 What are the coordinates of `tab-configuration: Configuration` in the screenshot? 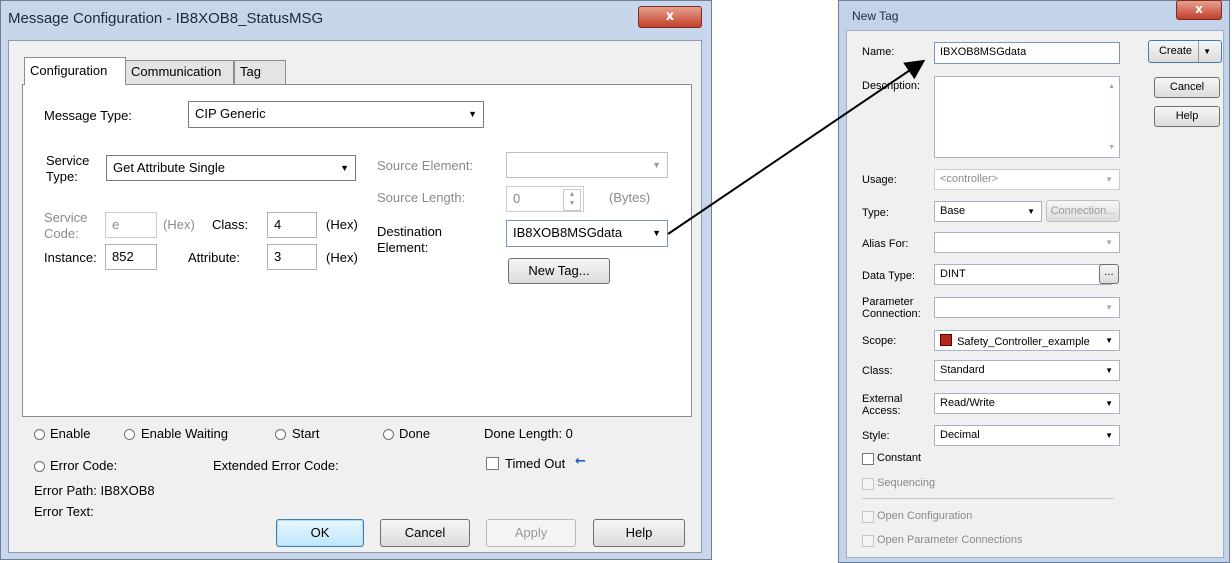 It's located at (75, 71).